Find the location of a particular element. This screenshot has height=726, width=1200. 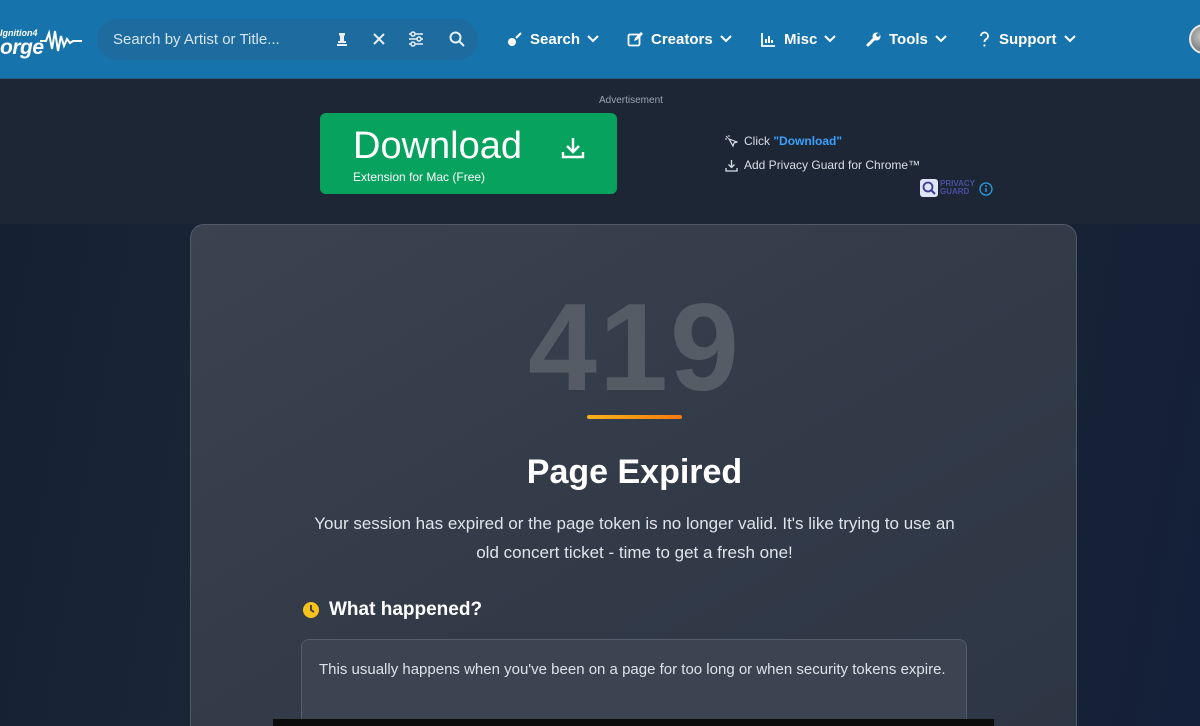

download-icon is located at coordinates (573, 148).